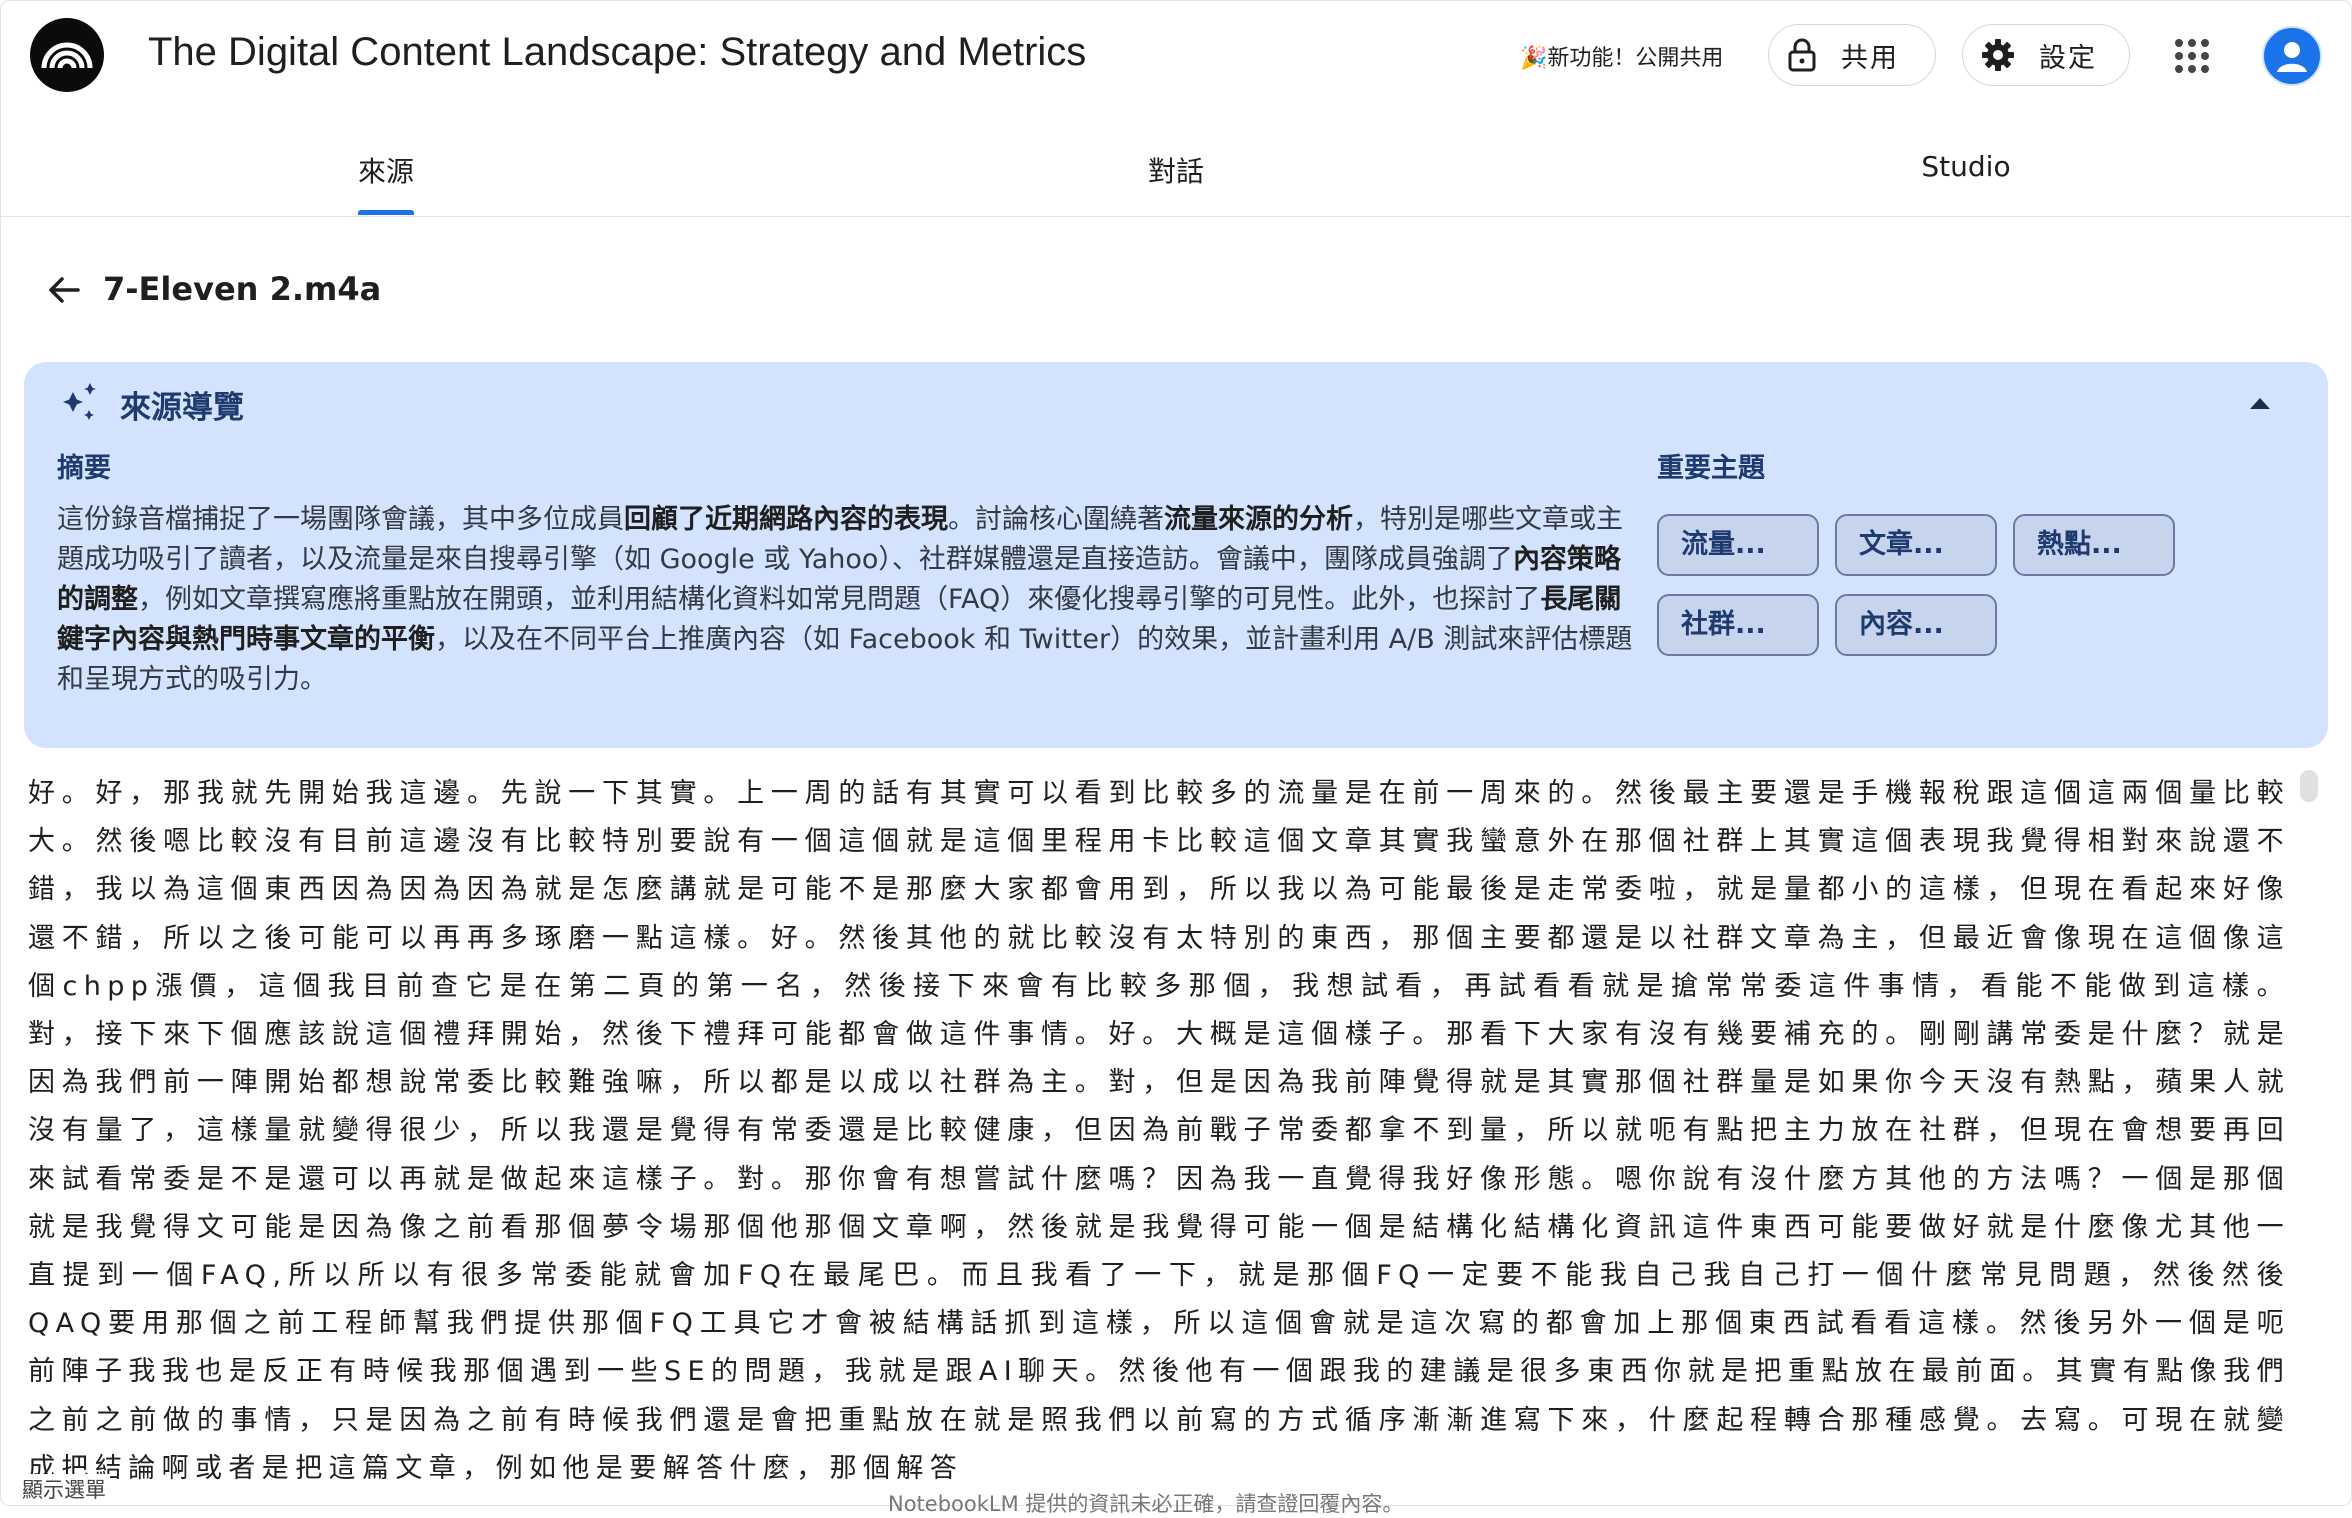 This screenshot has height=1518, width=2352. What do you see at coordinates (2192, 56) in the screenshot?
I see `apps-grid-icon` at bounding box center [2192, 56].